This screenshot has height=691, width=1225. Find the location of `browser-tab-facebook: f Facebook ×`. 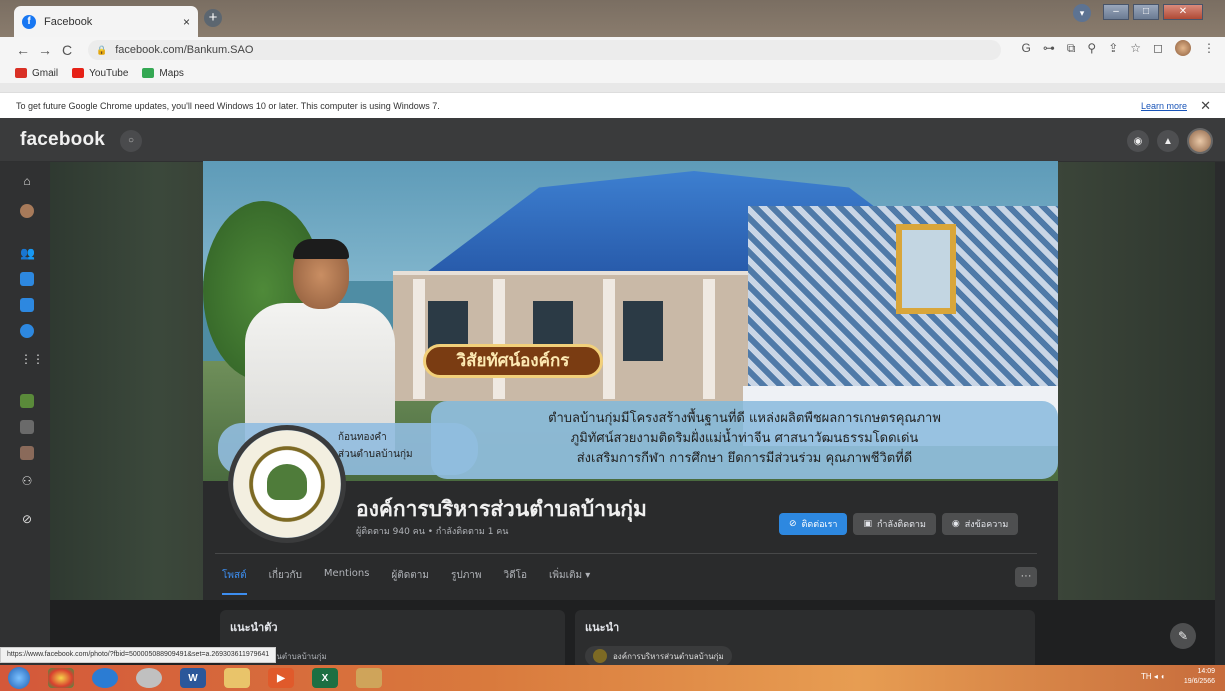

browser-tab-facebook: f Facebook × is located at coordinates (106, 21).